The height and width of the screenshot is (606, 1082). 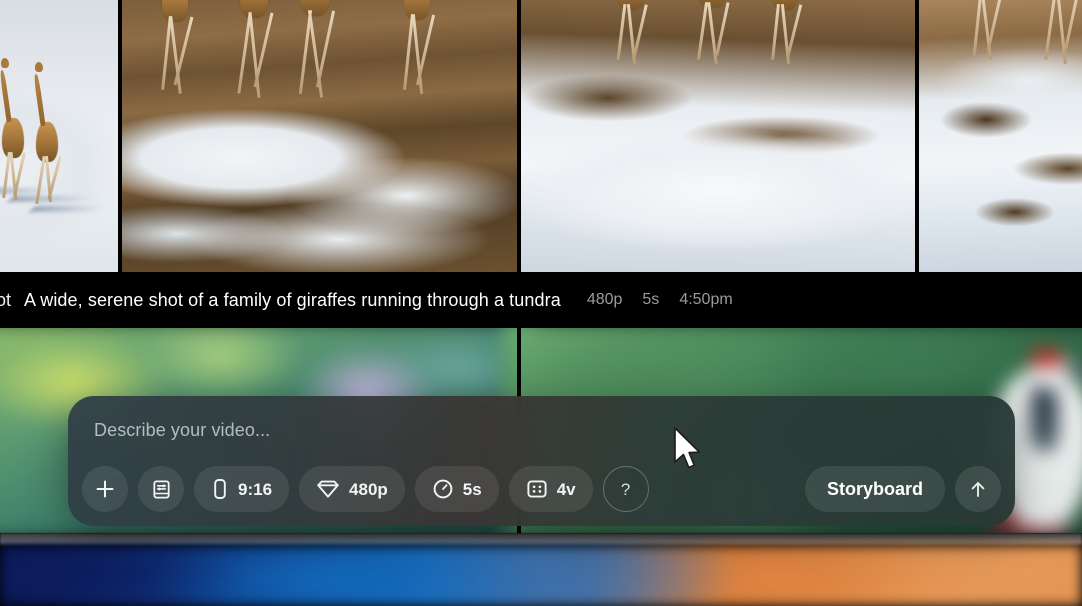 I want to click on grid-dots-icon, so click(x=537, y=489).